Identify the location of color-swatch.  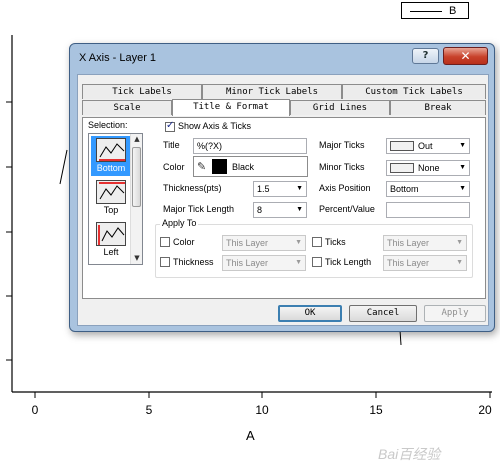
(219, 166).